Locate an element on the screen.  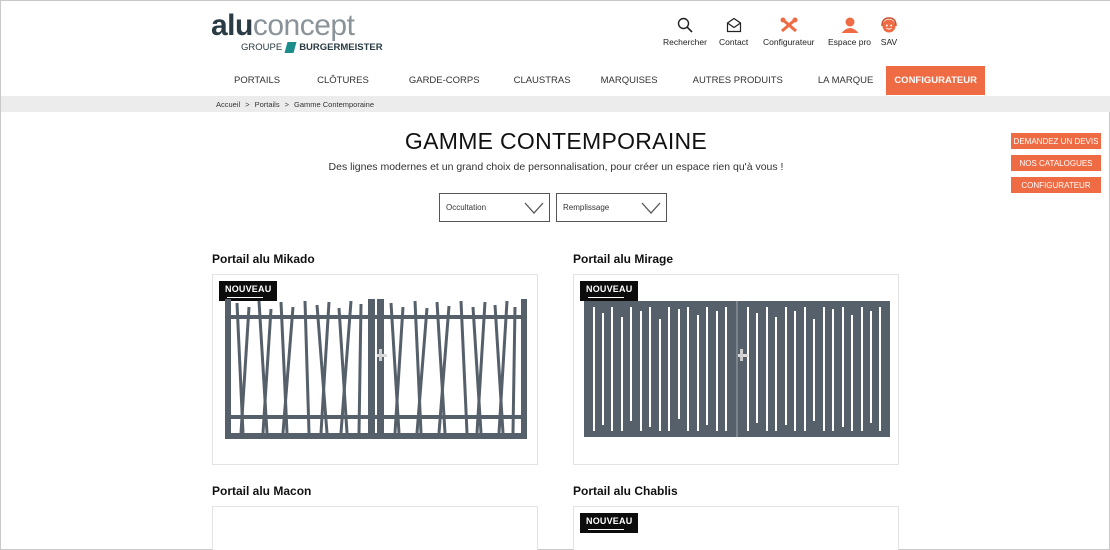
breadcrumb: Accueil > Portails > Gamme Contemporaine is located at coordinates (555, 104).